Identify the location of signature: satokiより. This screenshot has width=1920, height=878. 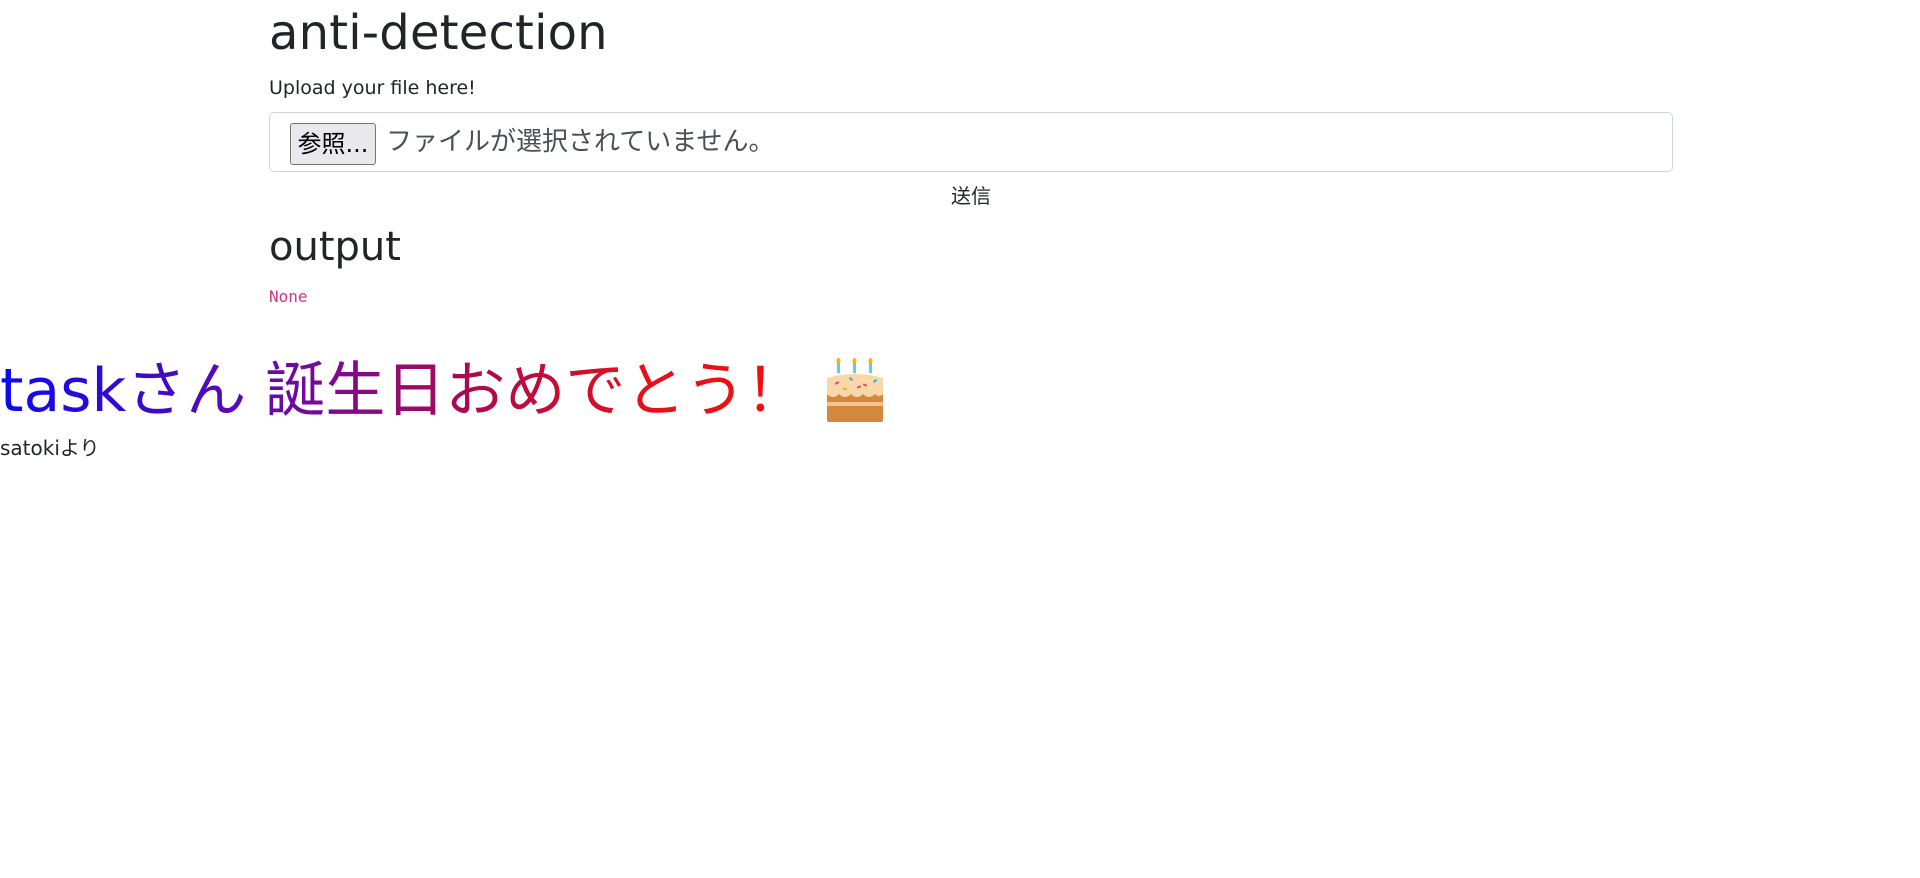
(50, 448).